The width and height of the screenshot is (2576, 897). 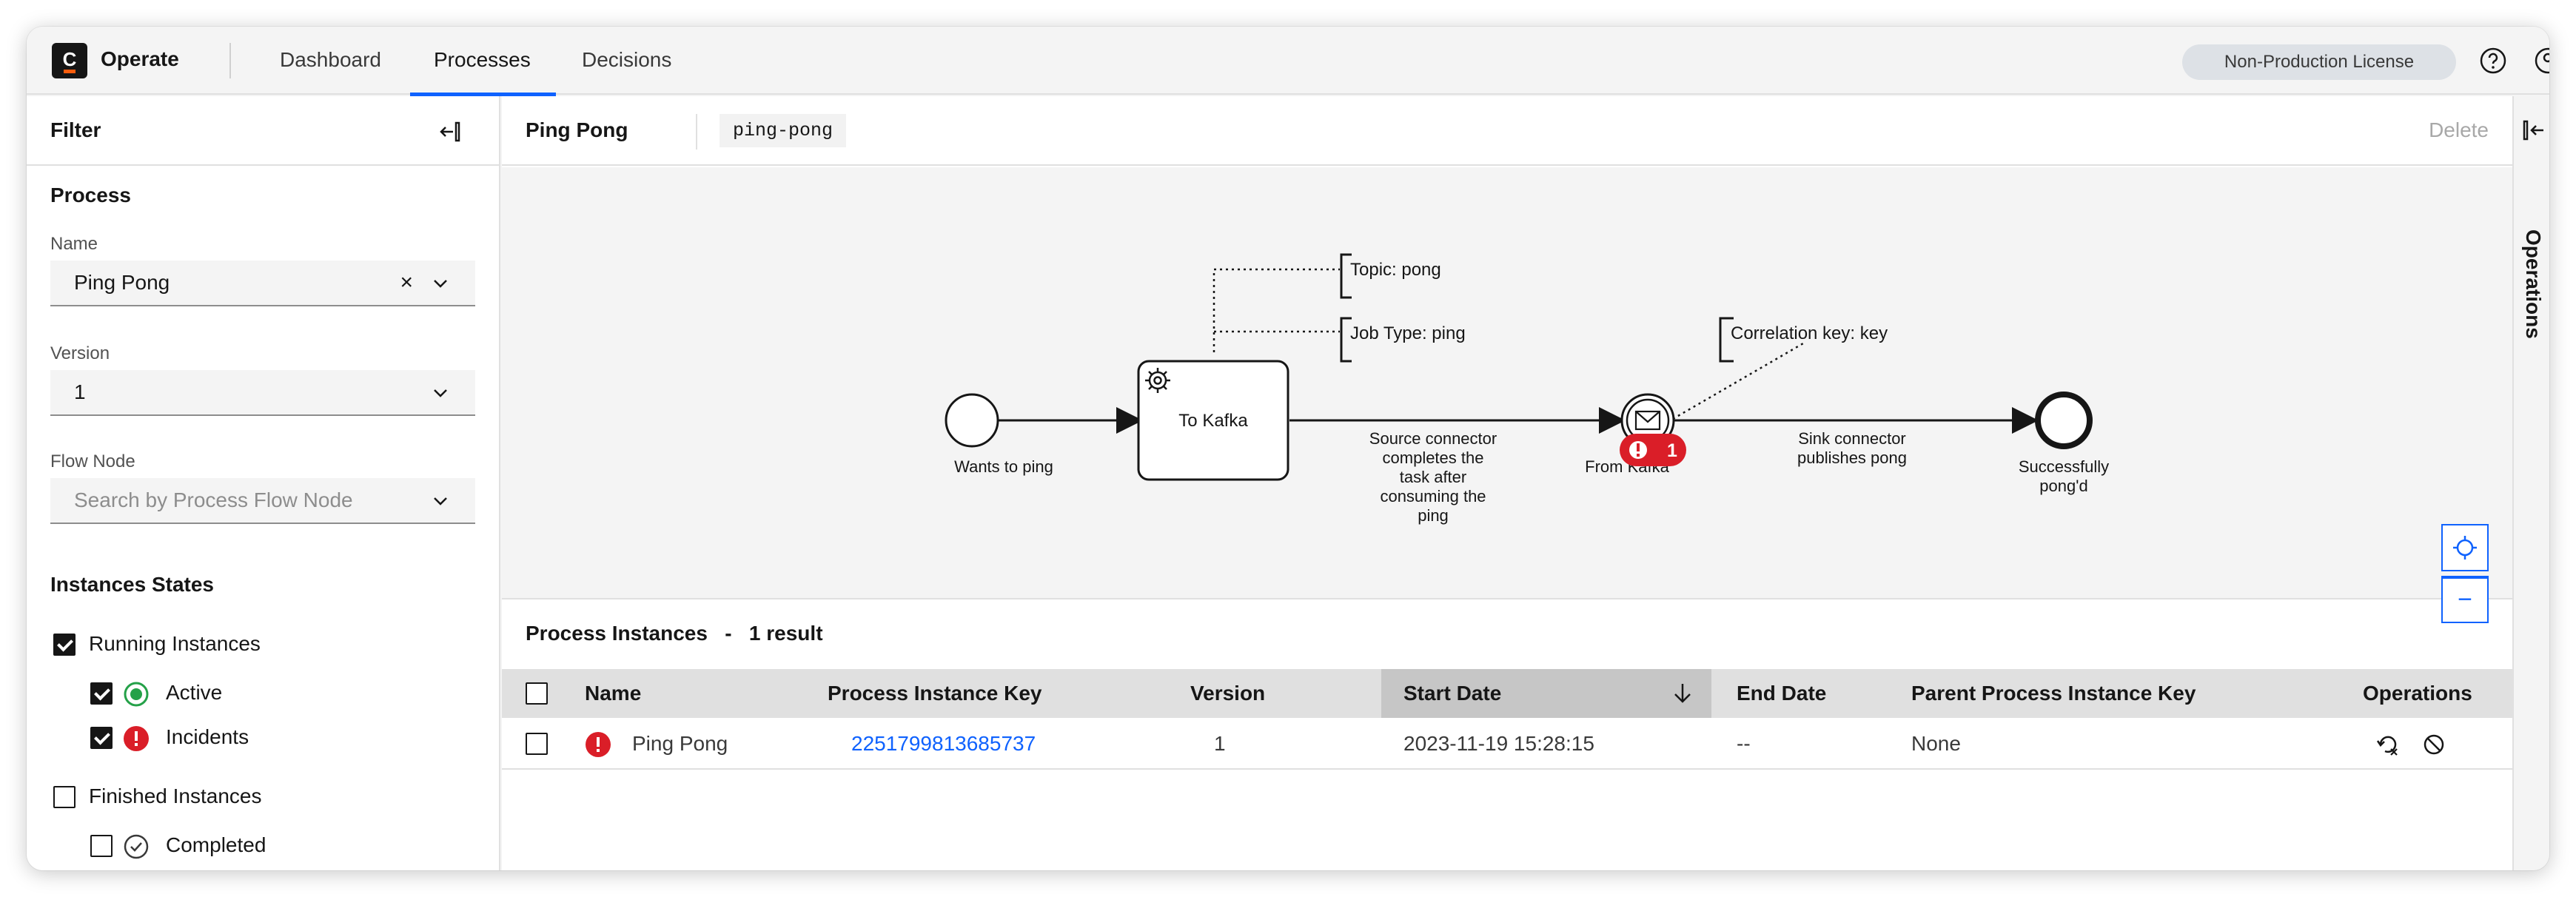 I want to click on start-date-header-label: Start Date, so click(x=1452, y=693).